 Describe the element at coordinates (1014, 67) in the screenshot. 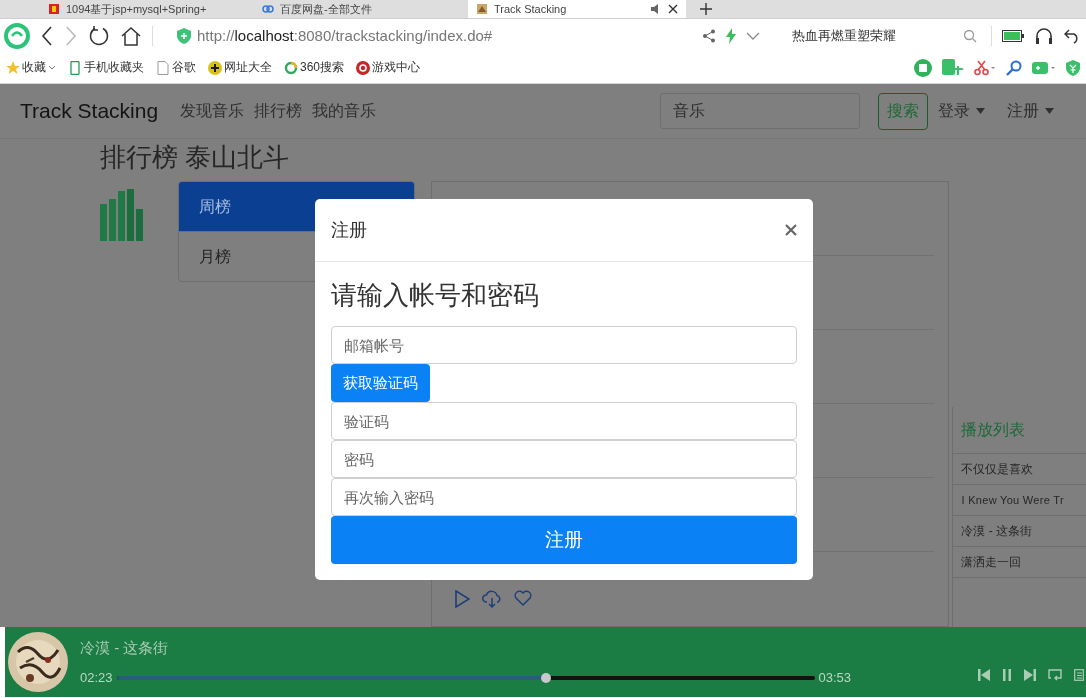

I see `magnifier-icon` at that location.